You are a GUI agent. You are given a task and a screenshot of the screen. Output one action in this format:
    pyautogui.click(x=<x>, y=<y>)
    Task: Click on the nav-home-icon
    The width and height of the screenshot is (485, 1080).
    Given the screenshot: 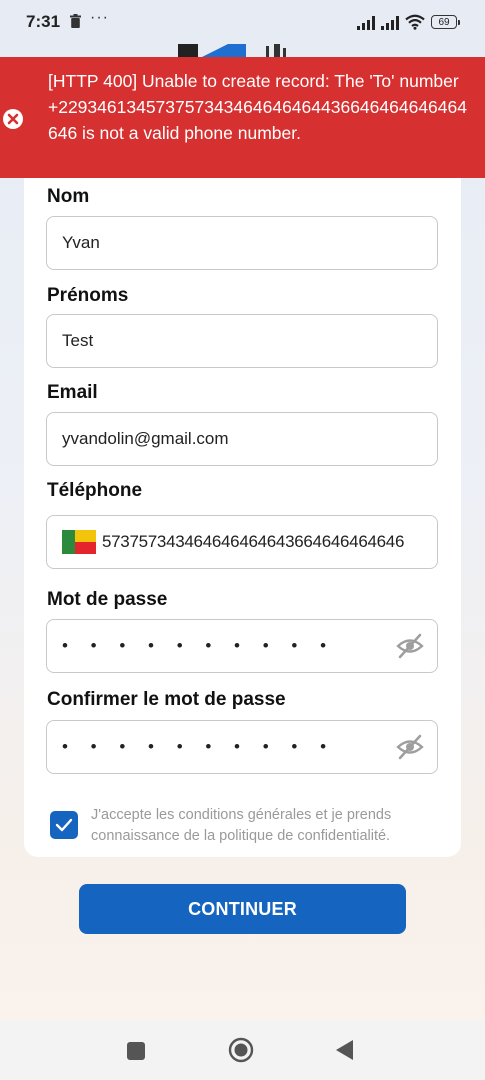 What is the action you would take?
    pyautogui.click(x=241, y=1050)
    